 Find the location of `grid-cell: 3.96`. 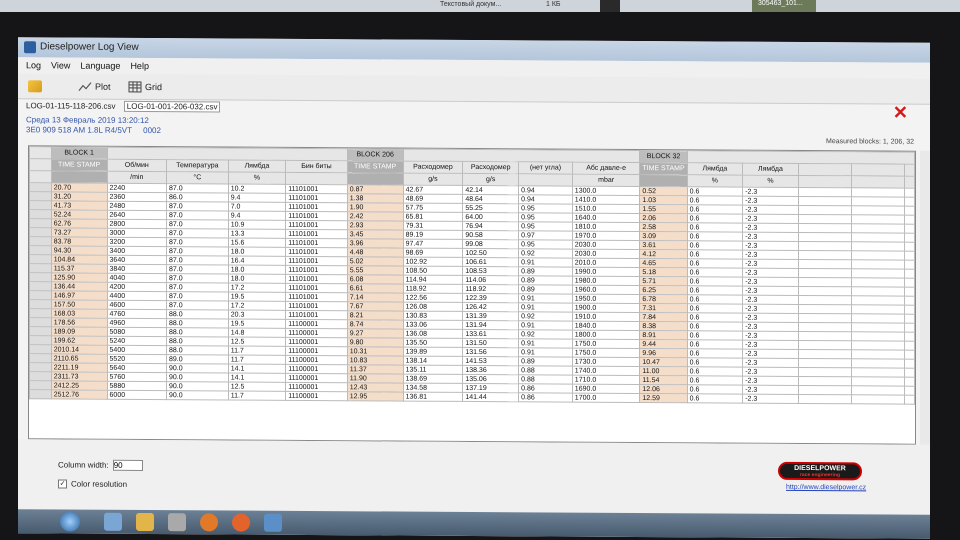

grid-cell: 3.96 is located at coordinates (375, 243).